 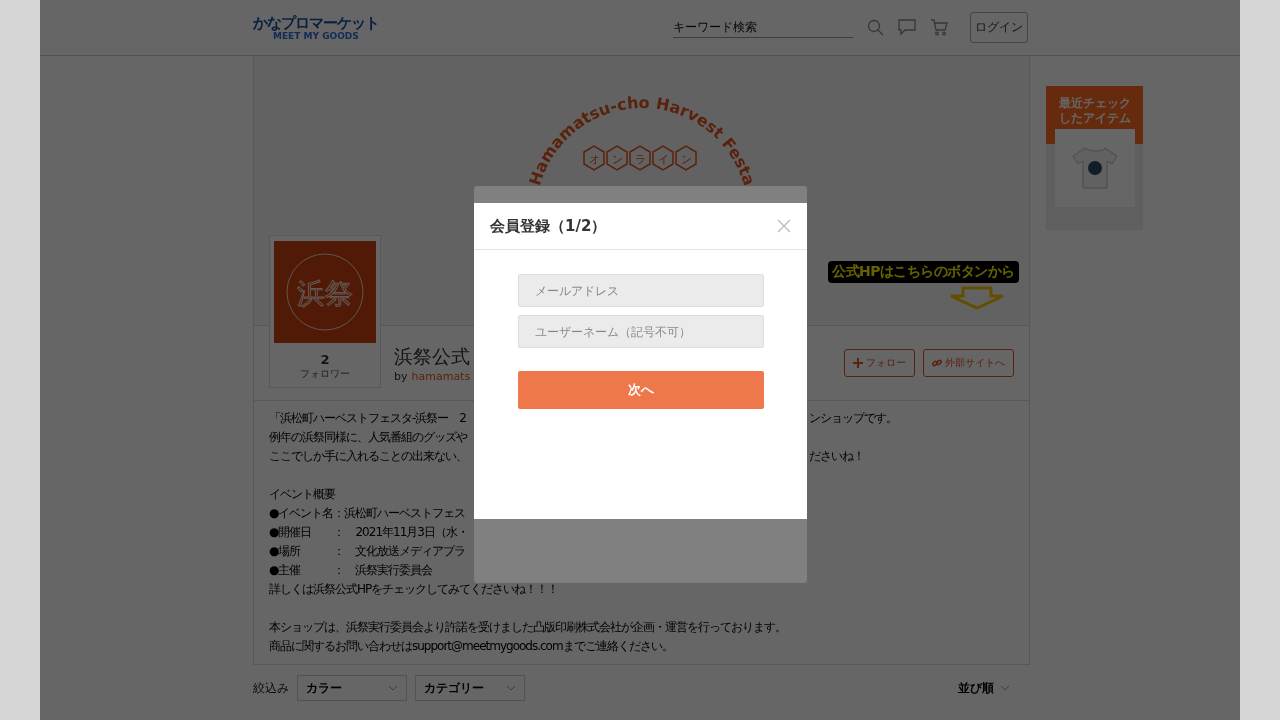 What do you see at coordinates (303, 494) in the screenshot?
I see `description-text: イベント概要` at bounding box center [303, 494].